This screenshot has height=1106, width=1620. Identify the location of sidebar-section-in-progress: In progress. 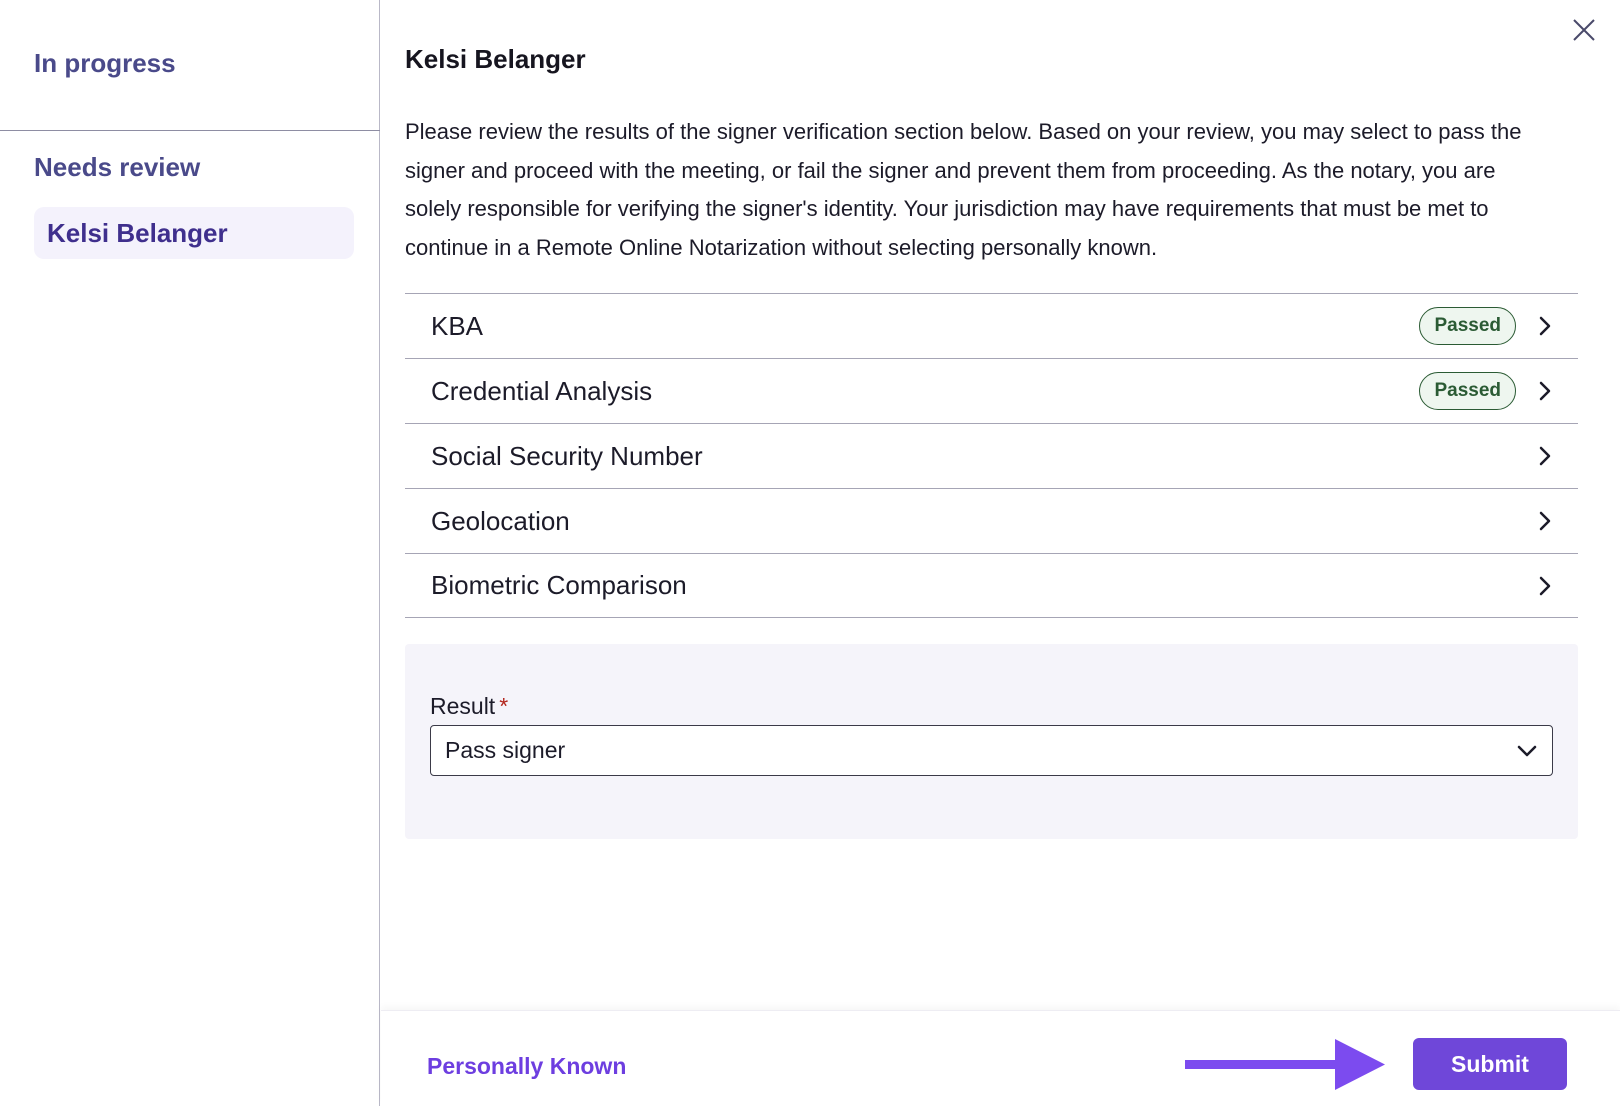
(105, 63).